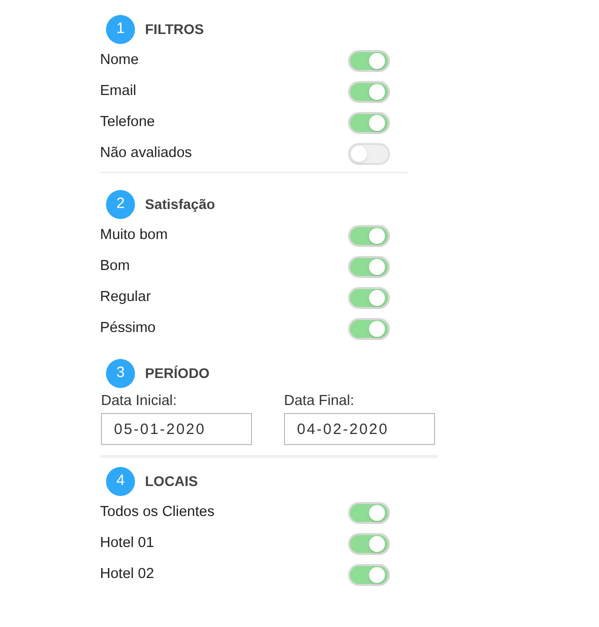 The height and width of the screenshot is (627, 599). Describe the element at coordinates (127, 122) in the screenshot. I see `filter-label: Telefone` at that location.